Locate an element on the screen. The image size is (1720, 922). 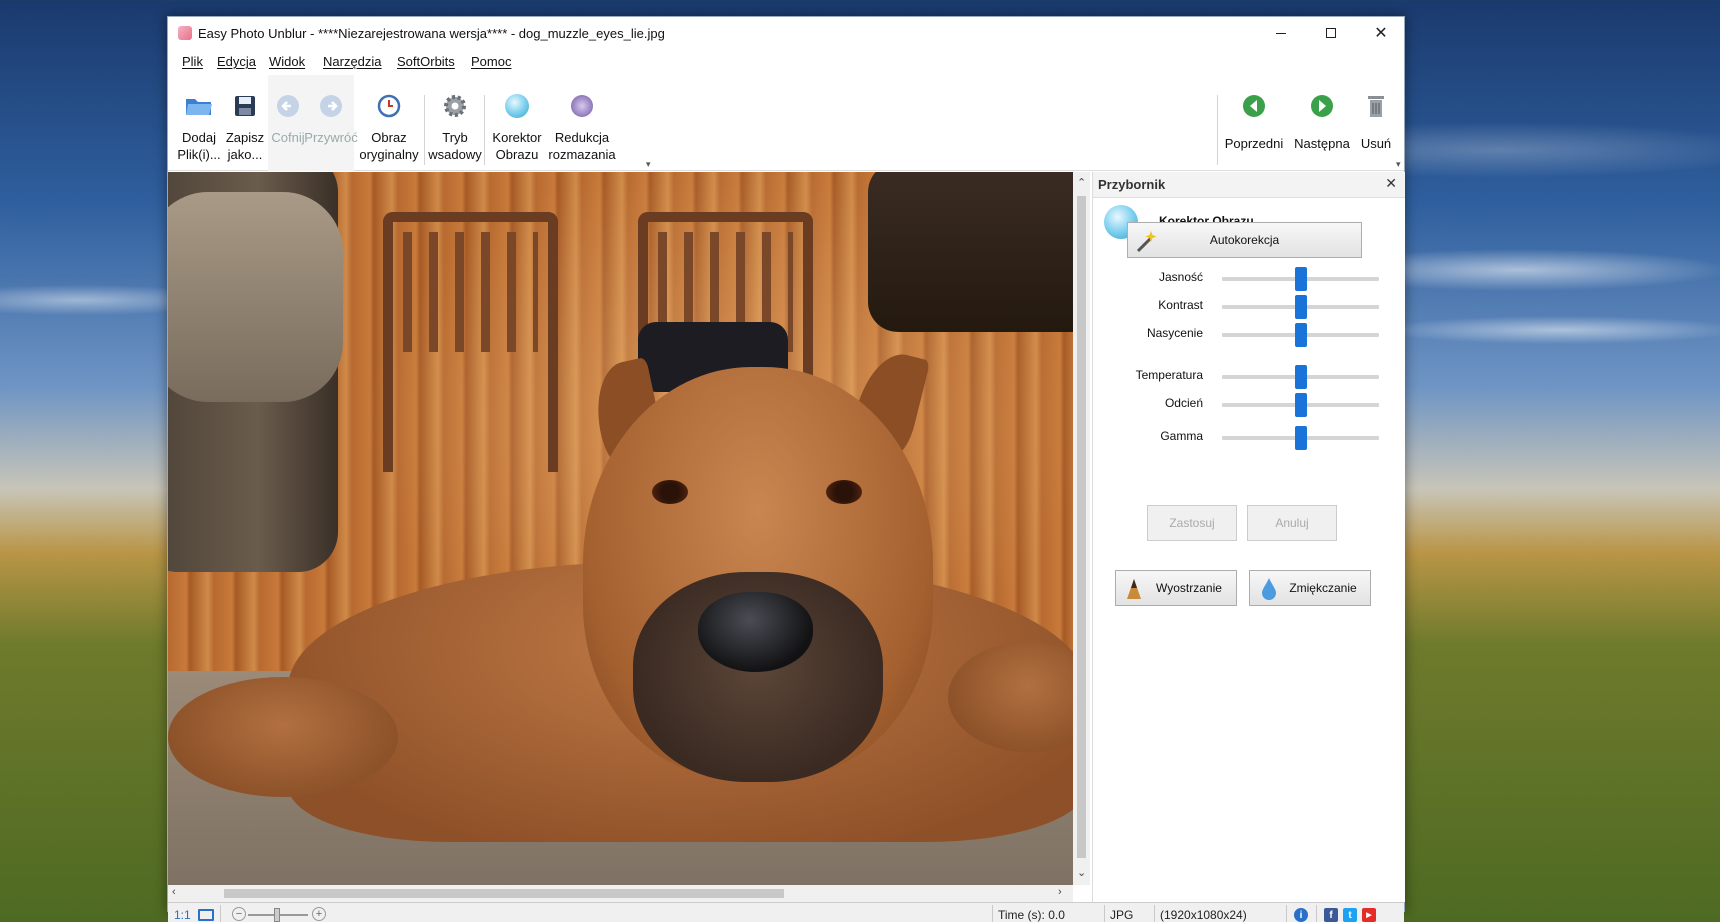
menu-softorbits: SoftOrbits is located at coordinates (426, 61).